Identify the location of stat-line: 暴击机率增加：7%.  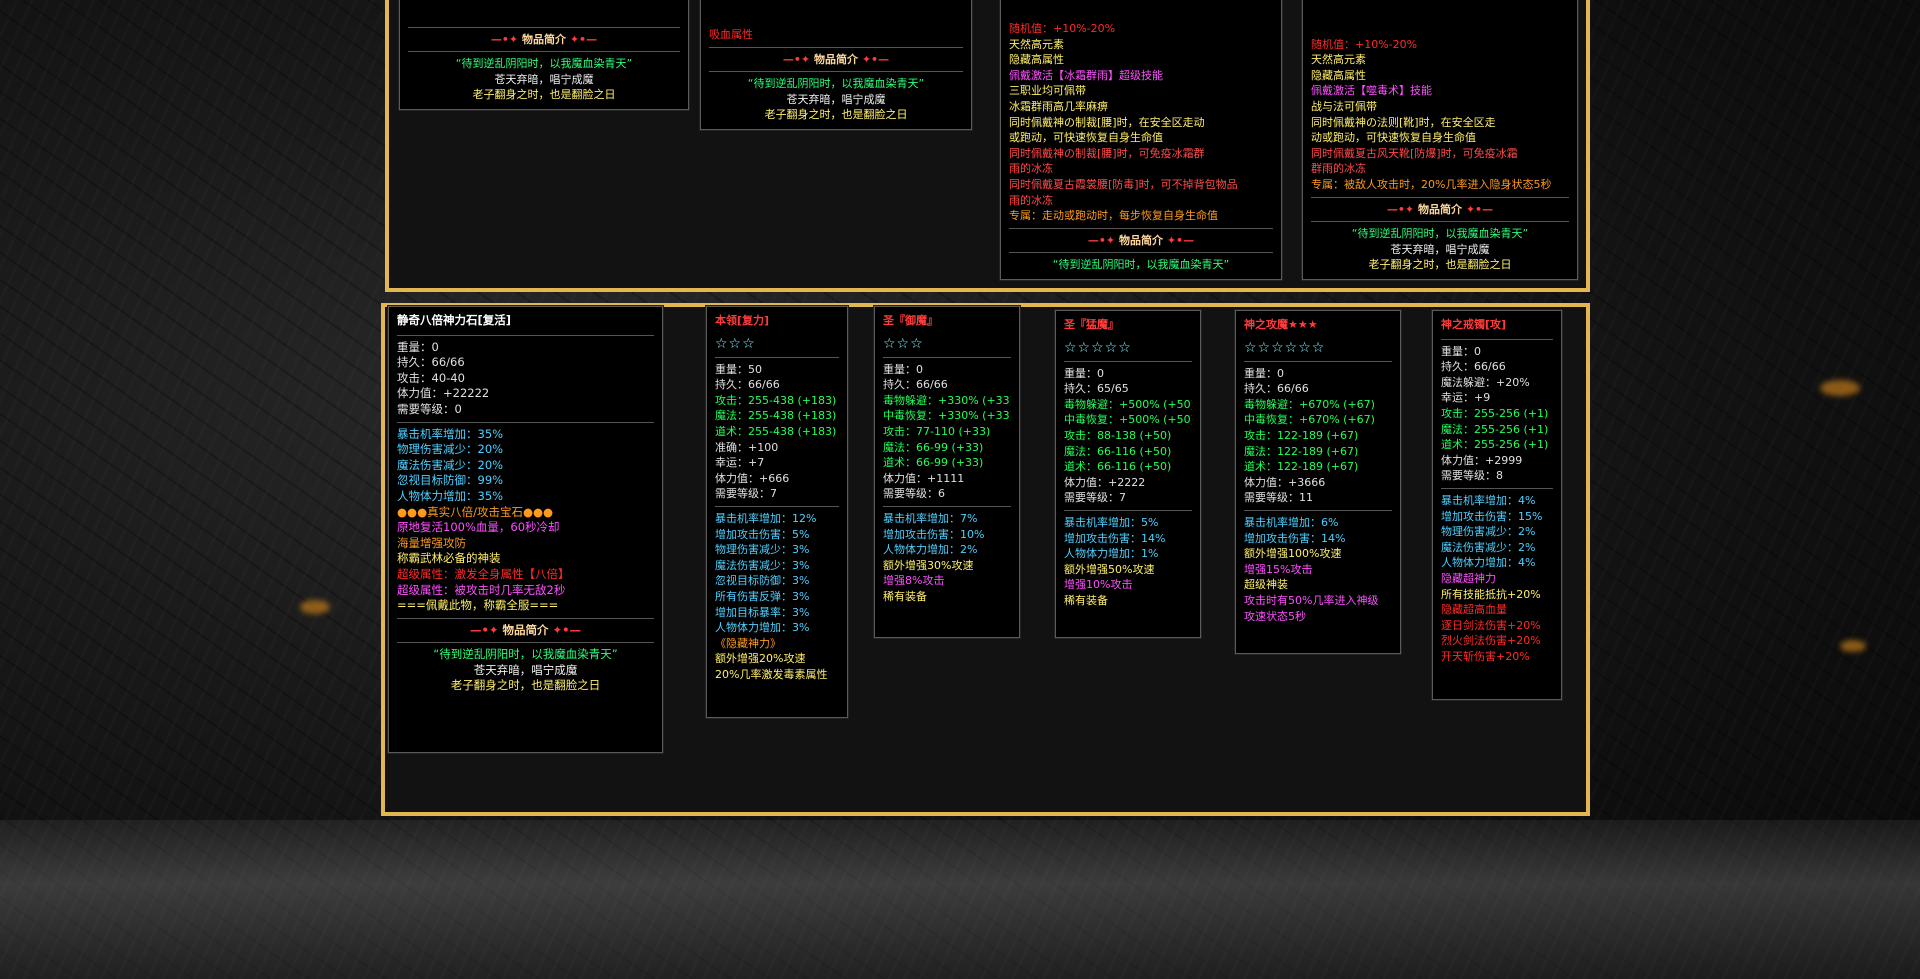
(930, 518).